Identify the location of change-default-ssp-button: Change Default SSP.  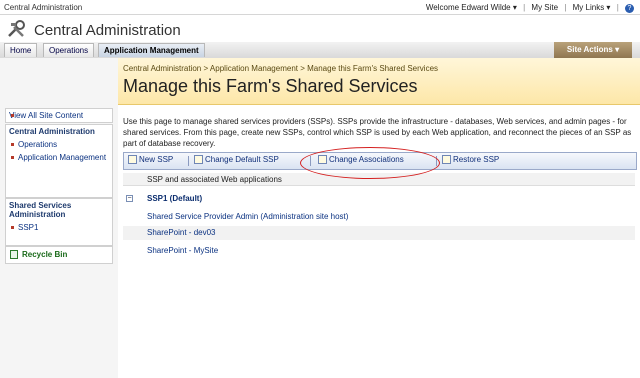
(236, 159).